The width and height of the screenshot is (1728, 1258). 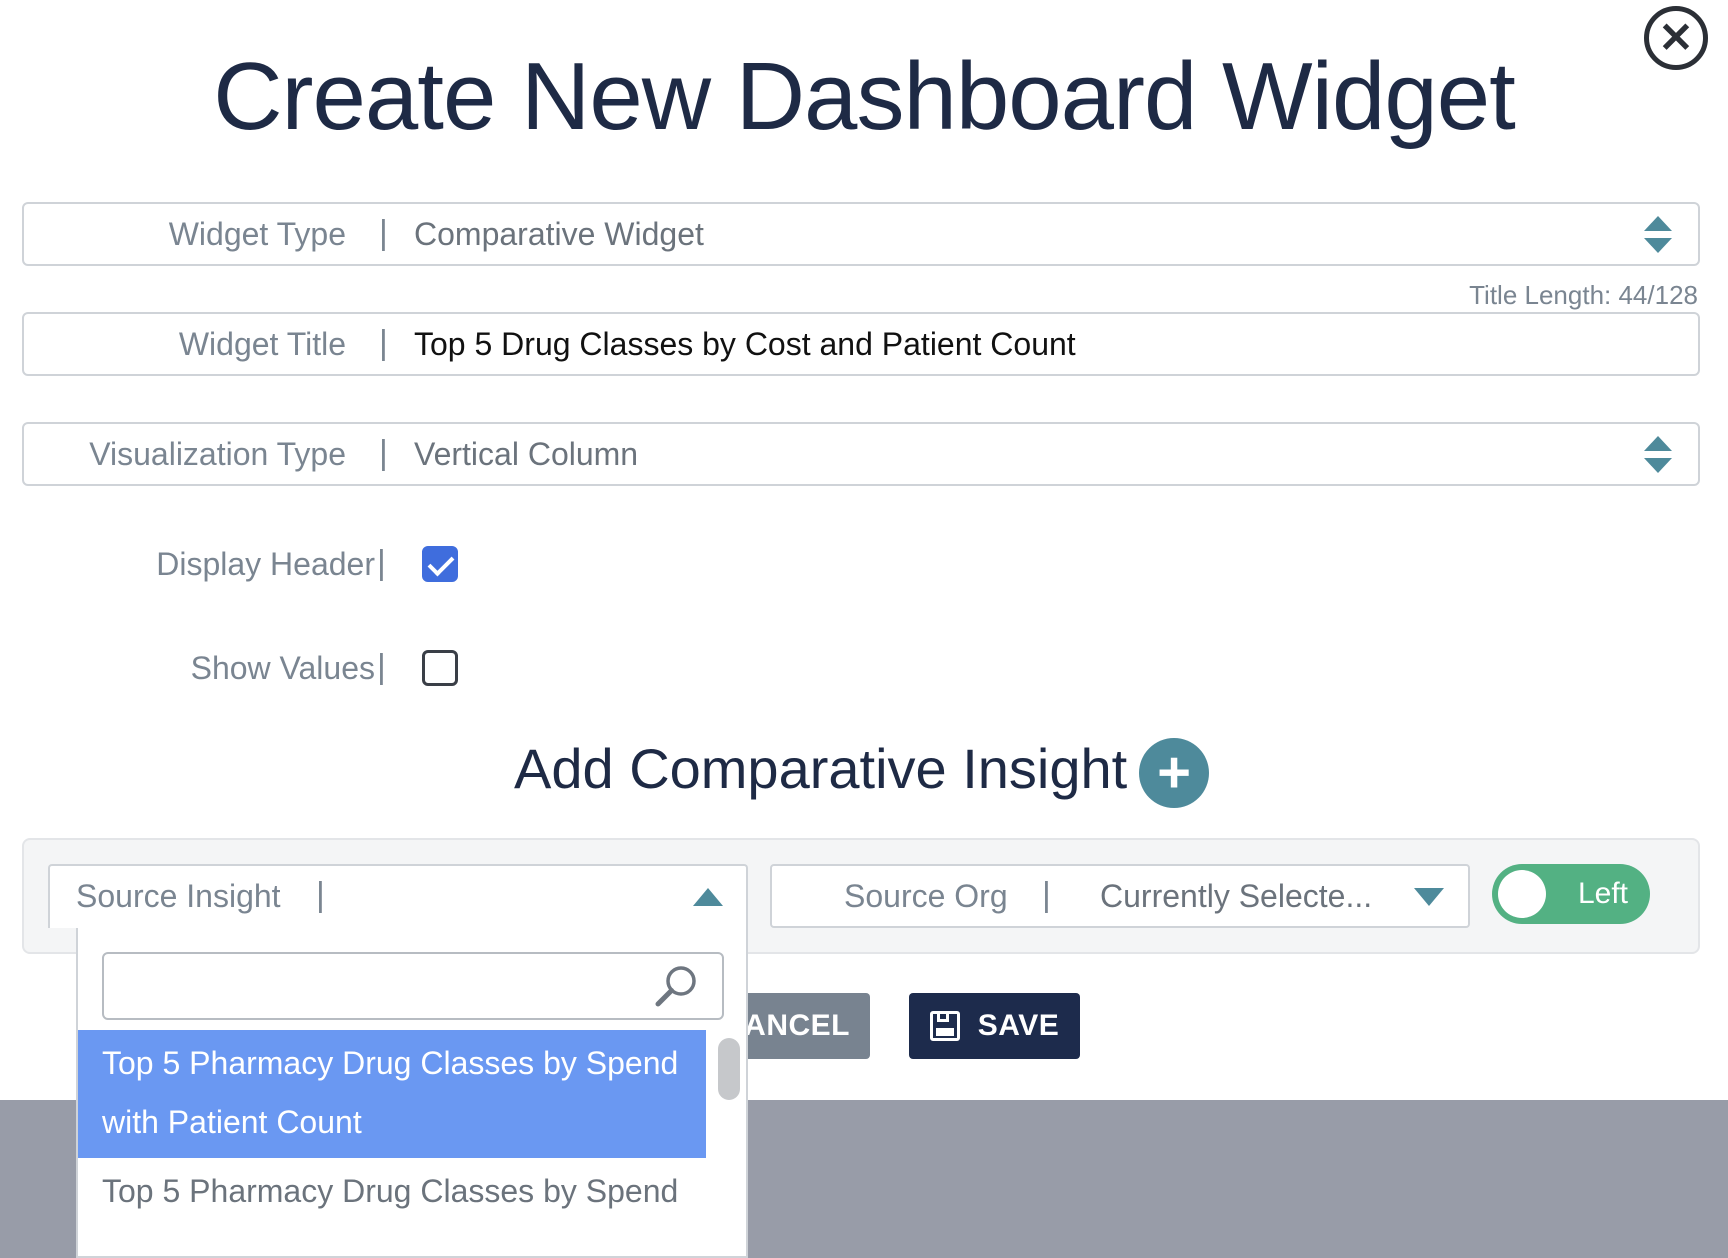 I want to click on widget-type-select: Widget Type | Comparative Widget, so click(x=861, y=234).